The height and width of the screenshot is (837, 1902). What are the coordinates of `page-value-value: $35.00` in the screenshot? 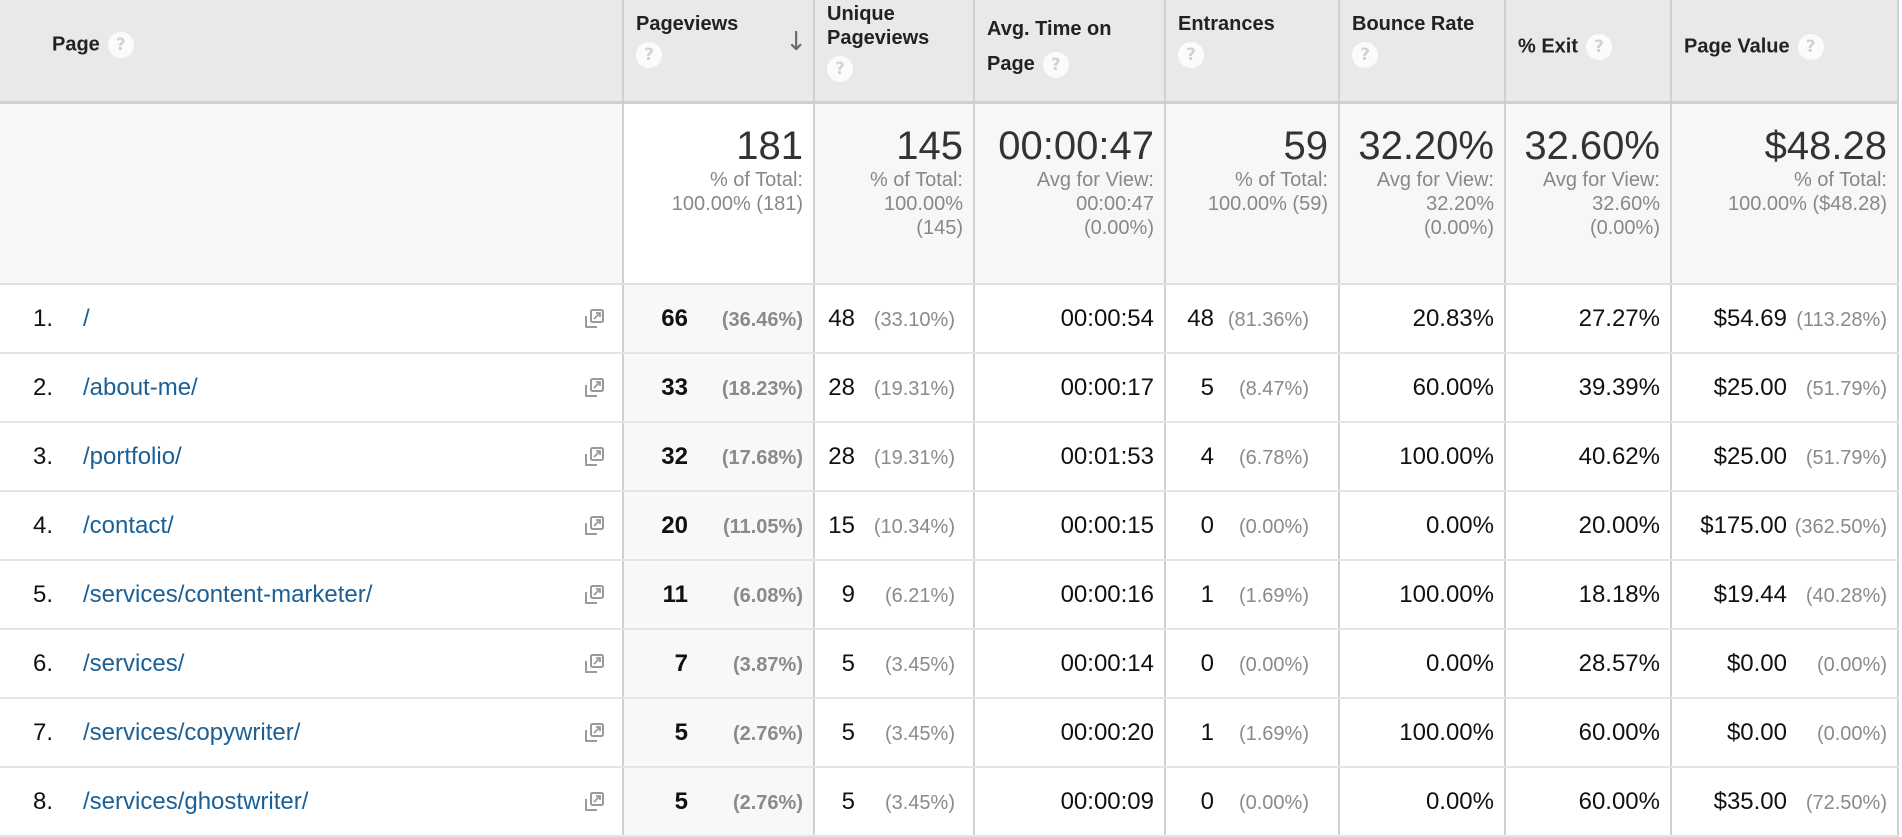 It's located at (1750, 801).